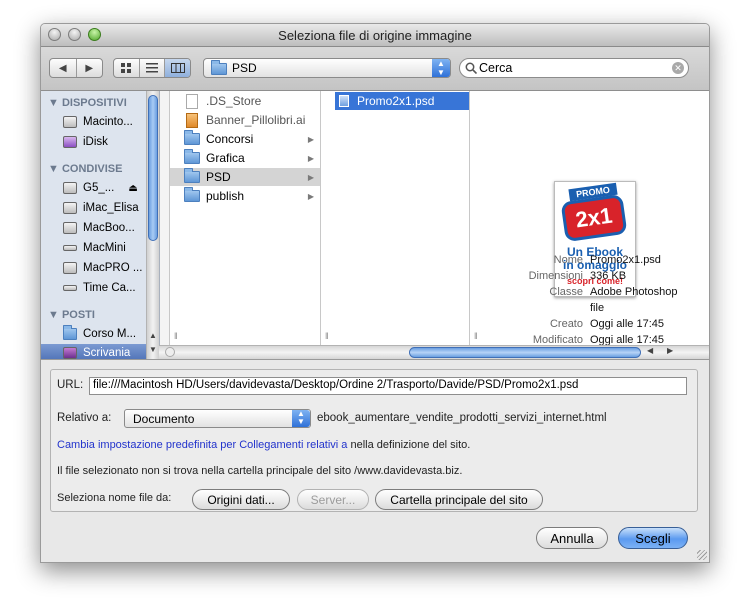 The image size is (748, 616). What do you see at coordinates (100, 351) in the screenshot?
I see `sidebar-item-desktop: Scrivania` at bounding box center [100, 351].